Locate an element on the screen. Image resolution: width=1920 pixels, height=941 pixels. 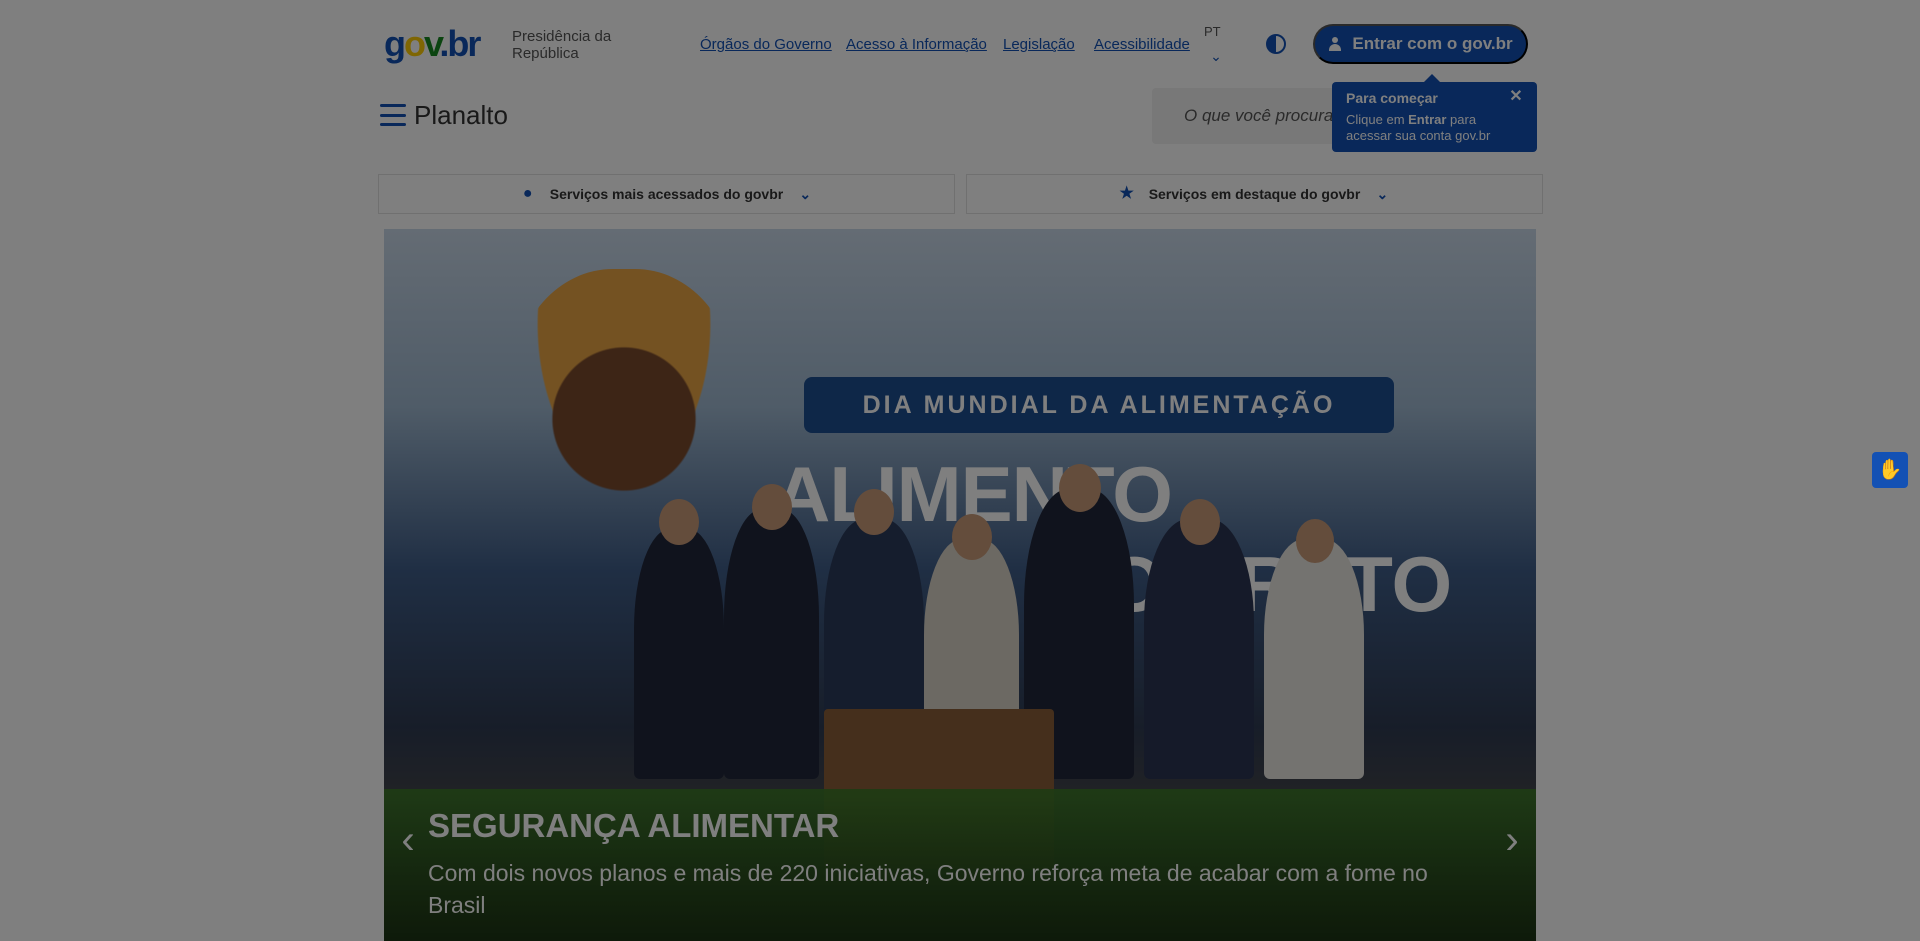
nav-acesso-informacao-link: Acesso à Informação is located at coordinates (916, 44).